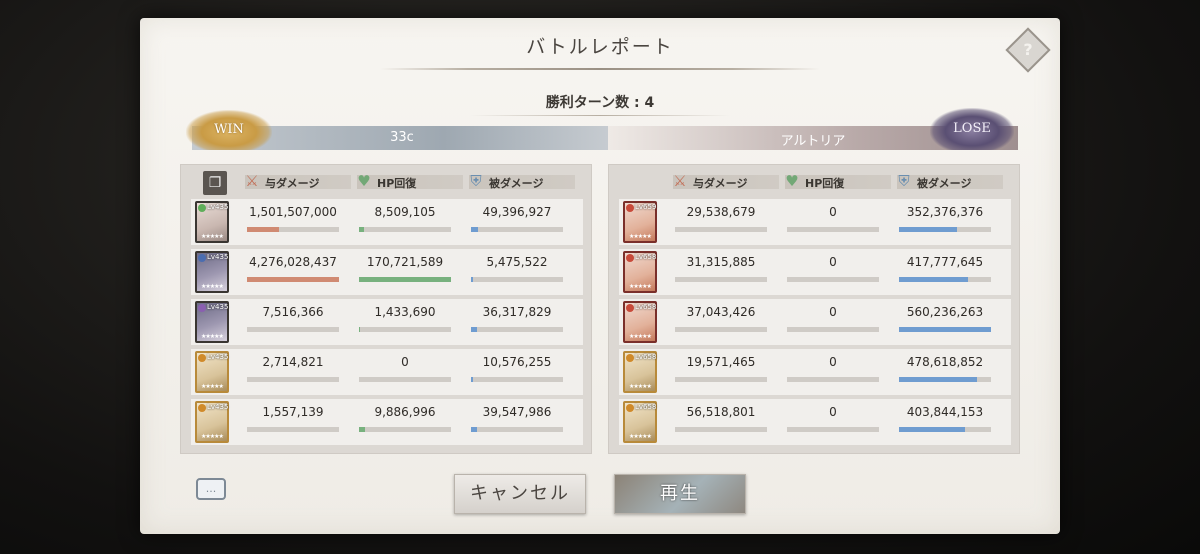 The height and width of the screenshot is (554, 1200). Describe the element at coordinates (293, 262) in the screenshot. I see `damage-value: 4,276,028,437` at that location.